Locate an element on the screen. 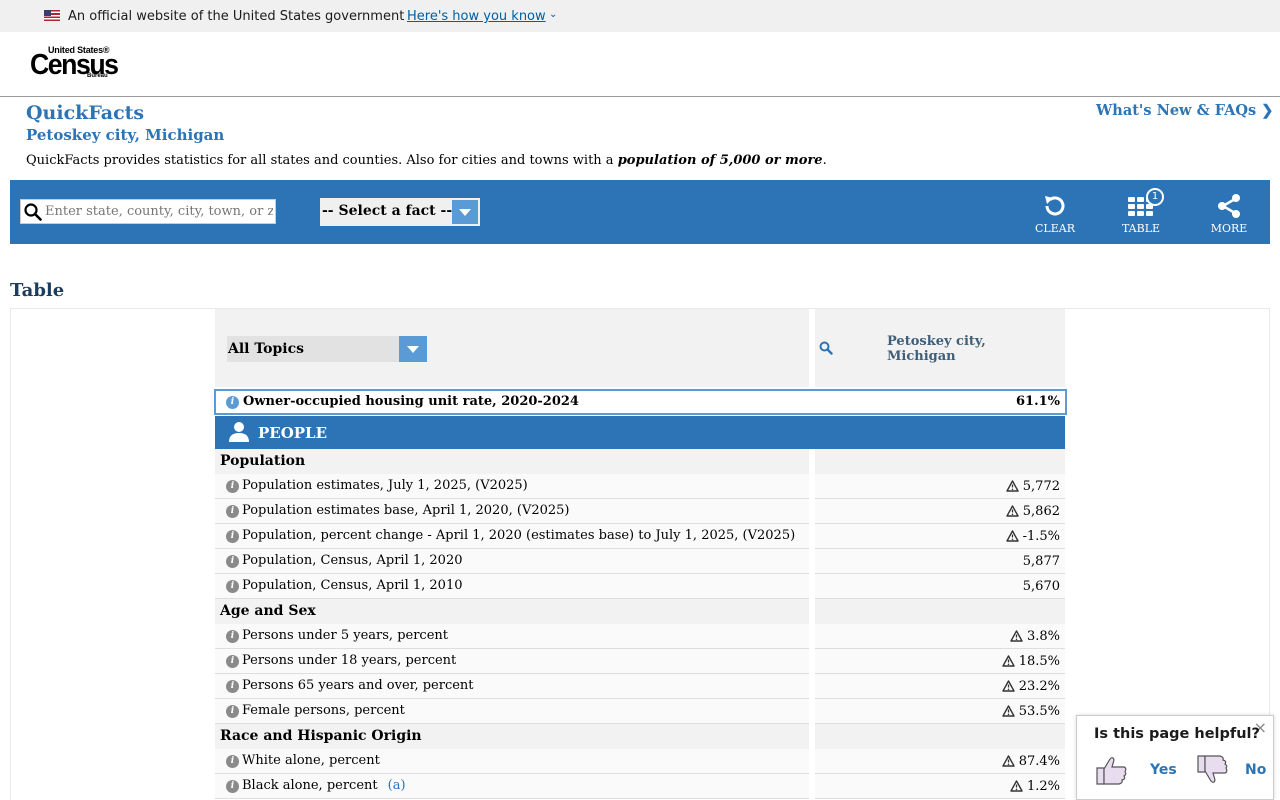 The height and width of the screenshot is (800, 1280). clear-button: CLEAR is located at coordinates (1055, 214).